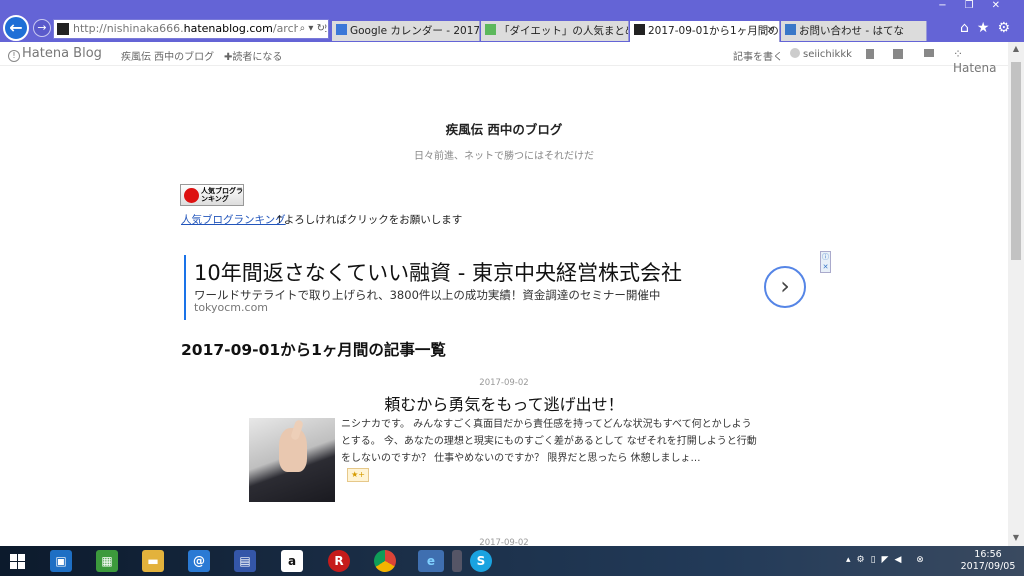  Describe the element at coordinates (231, 307) in the screenshot. I see `ad-url: tokyocm.com` at that location.